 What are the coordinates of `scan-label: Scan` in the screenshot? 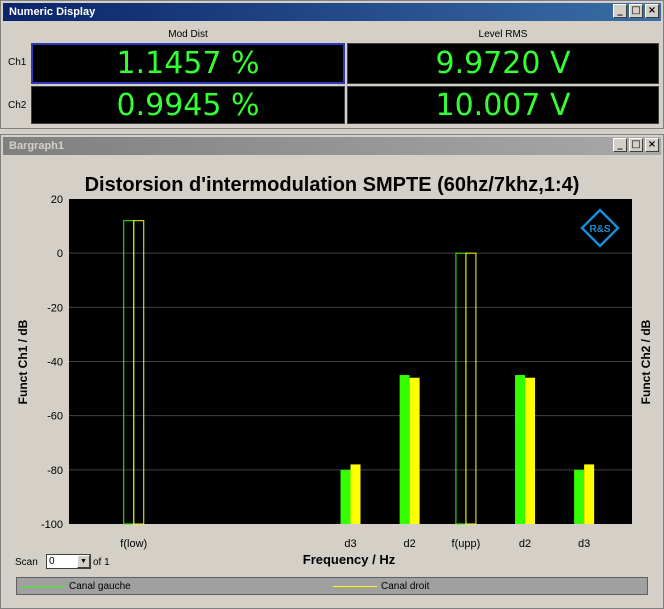 It's located at (26, 562).